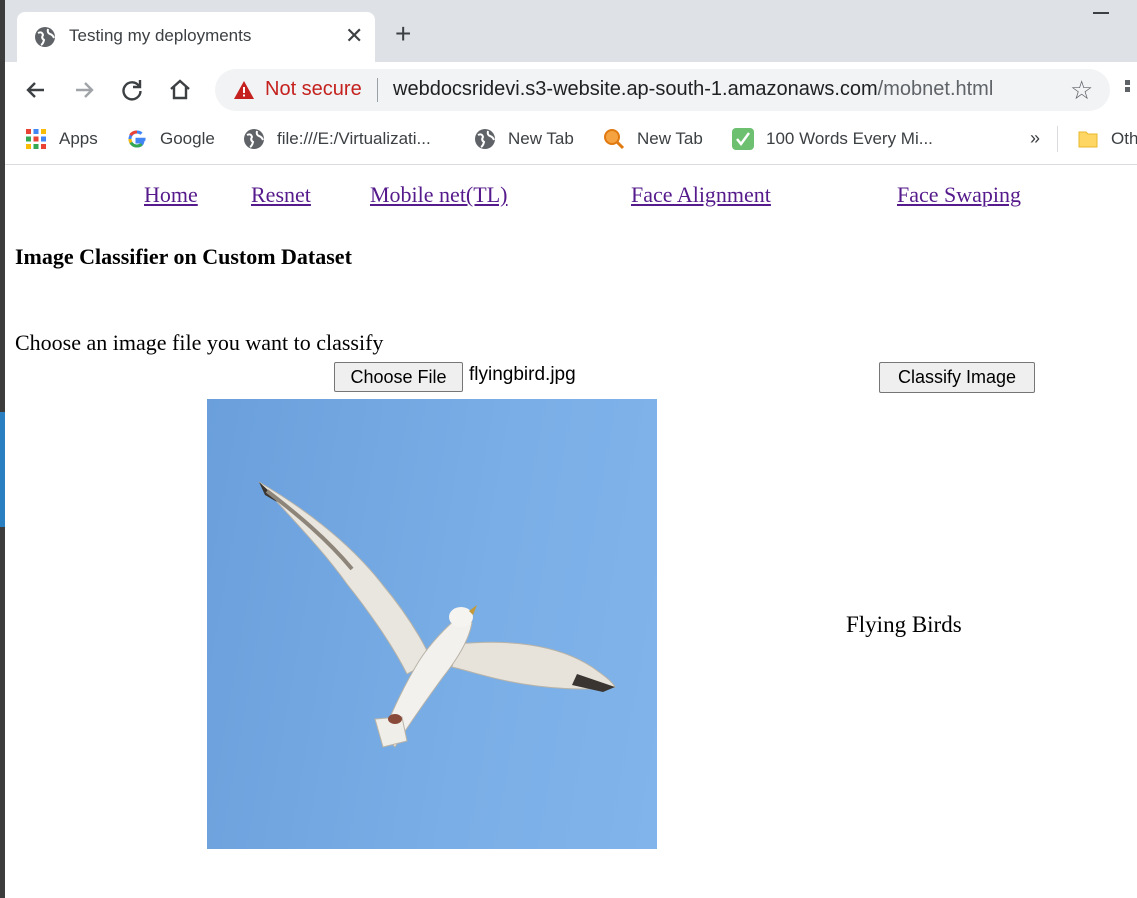 This screenshot has width=1137, height=898. Describe the element at coordinates (84, 90) in the screenshot. I see `forward-icon` at that location.